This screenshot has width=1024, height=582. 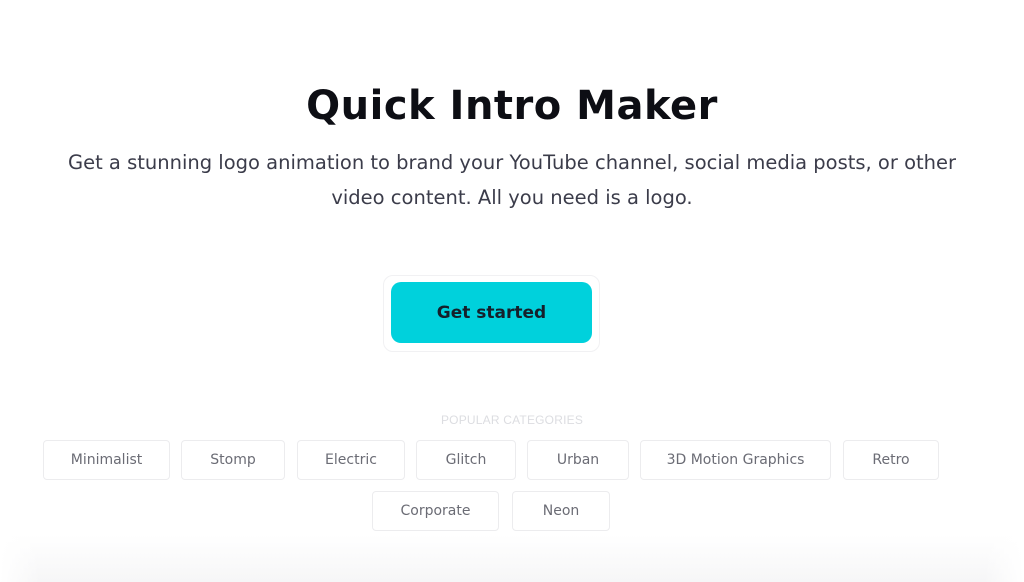 I want to click on category-chip-neon: Neon, so click(x=561, y=511).